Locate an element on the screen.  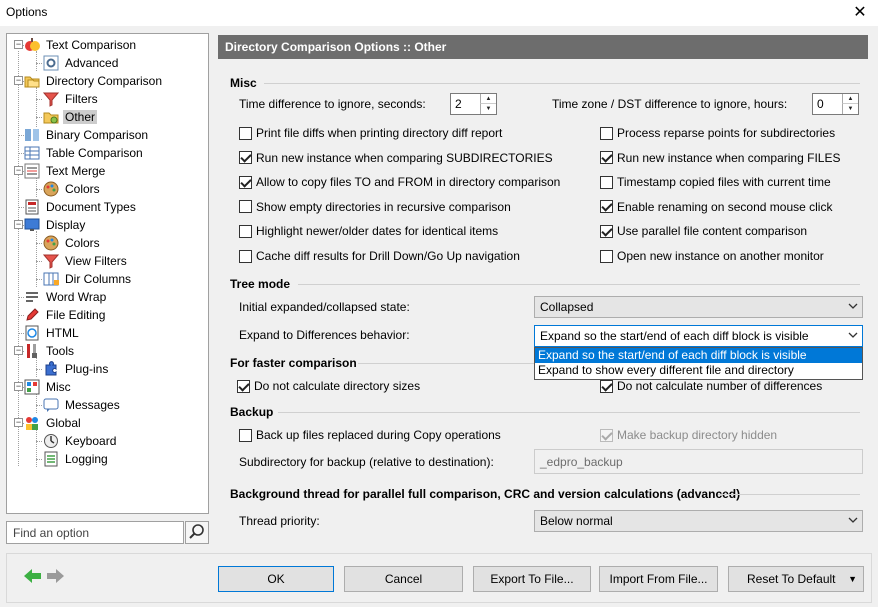
tree-item-label: Word Wrap is located at coordinates (76, 297).